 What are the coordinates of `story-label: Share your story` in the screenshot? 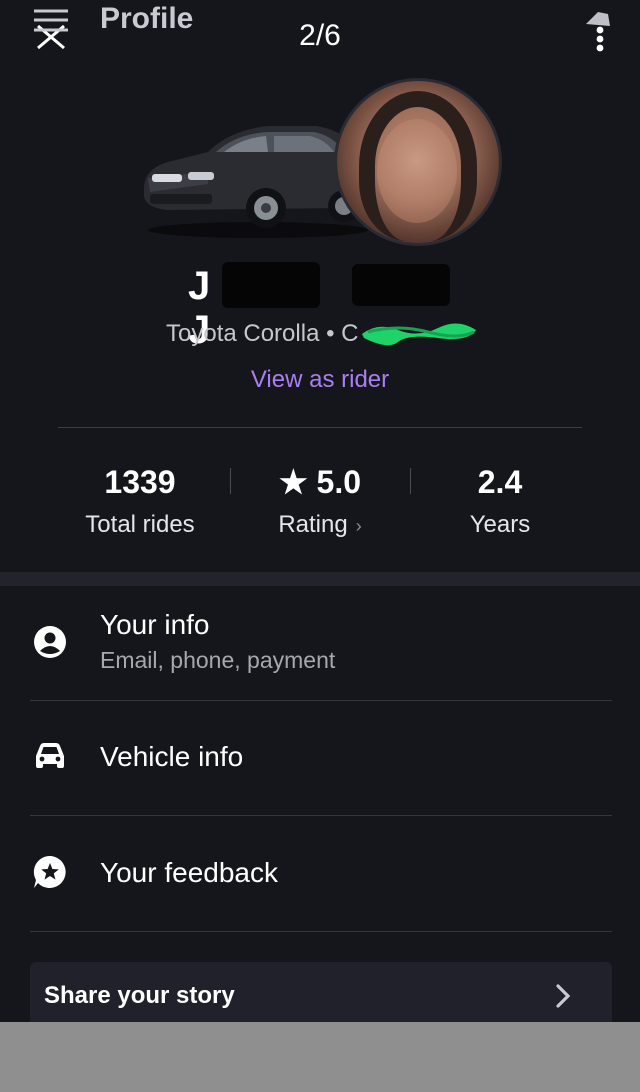 It's located at (139, 995).